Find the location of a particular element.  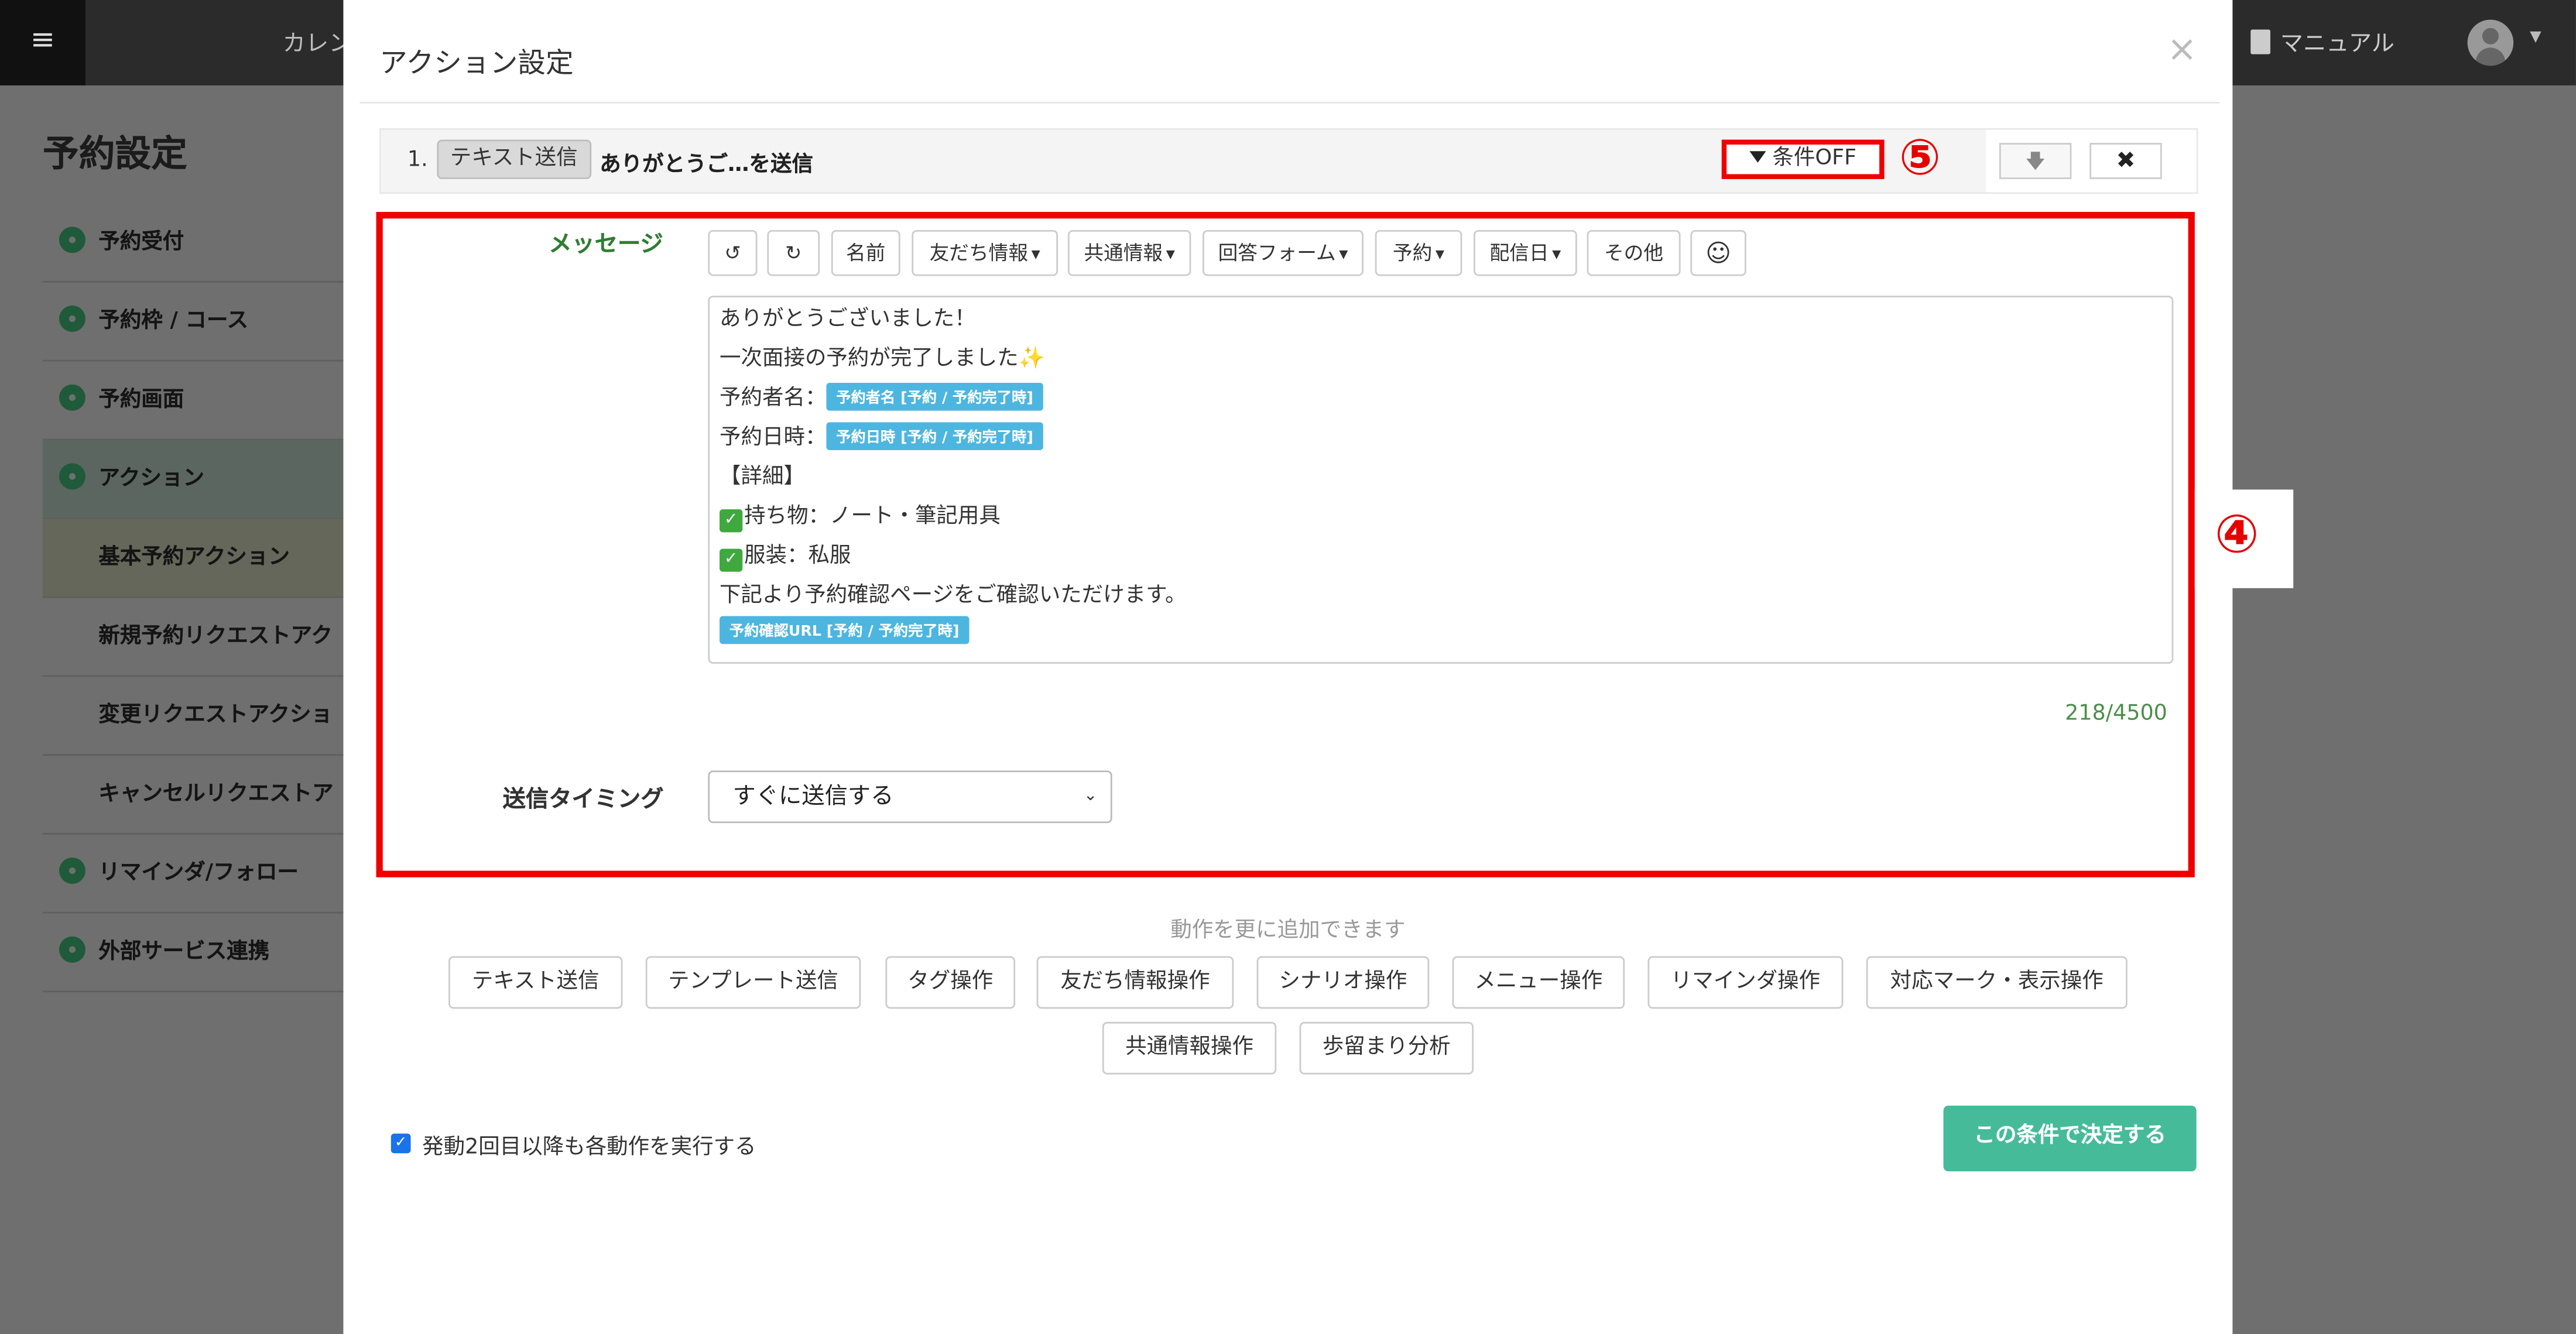

sidebar-item-label: アクション is located at coordinates (151, 479).